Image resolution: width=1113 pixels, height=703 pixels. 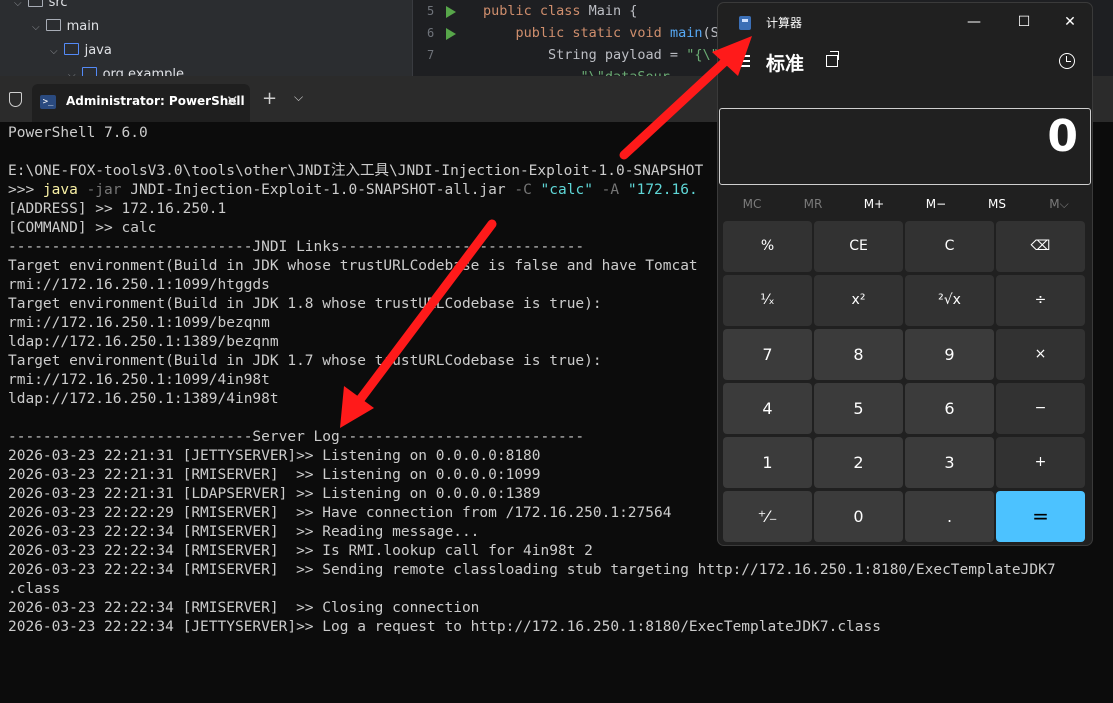 What do you see at coordinates (431, 11) in the screenshot?
I see `line-number: 5` at bounding box center [431, 11].